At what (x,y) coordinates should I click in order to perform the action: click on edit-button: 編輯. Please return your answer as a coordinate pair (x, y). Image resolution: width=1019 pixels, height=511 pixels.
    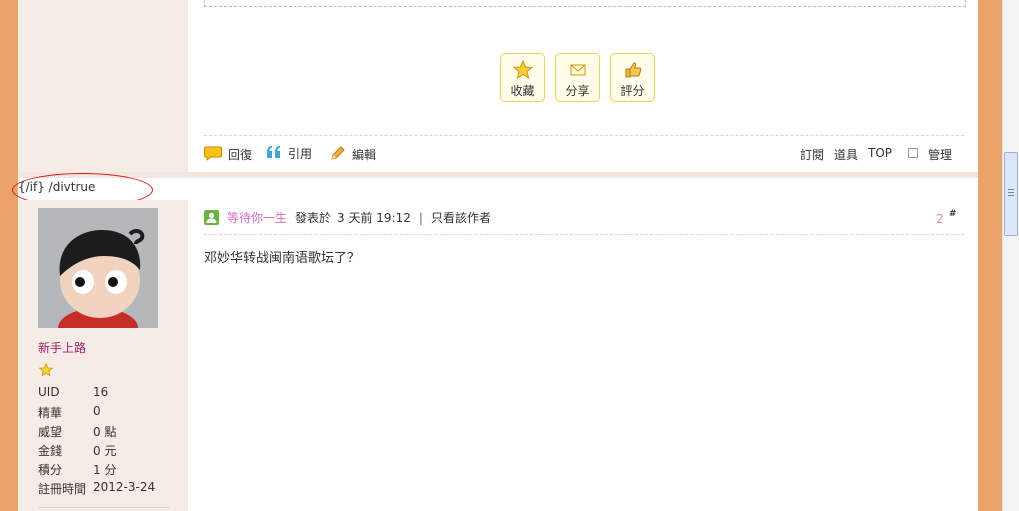
    Looking at the image, I should click on (353, 154).